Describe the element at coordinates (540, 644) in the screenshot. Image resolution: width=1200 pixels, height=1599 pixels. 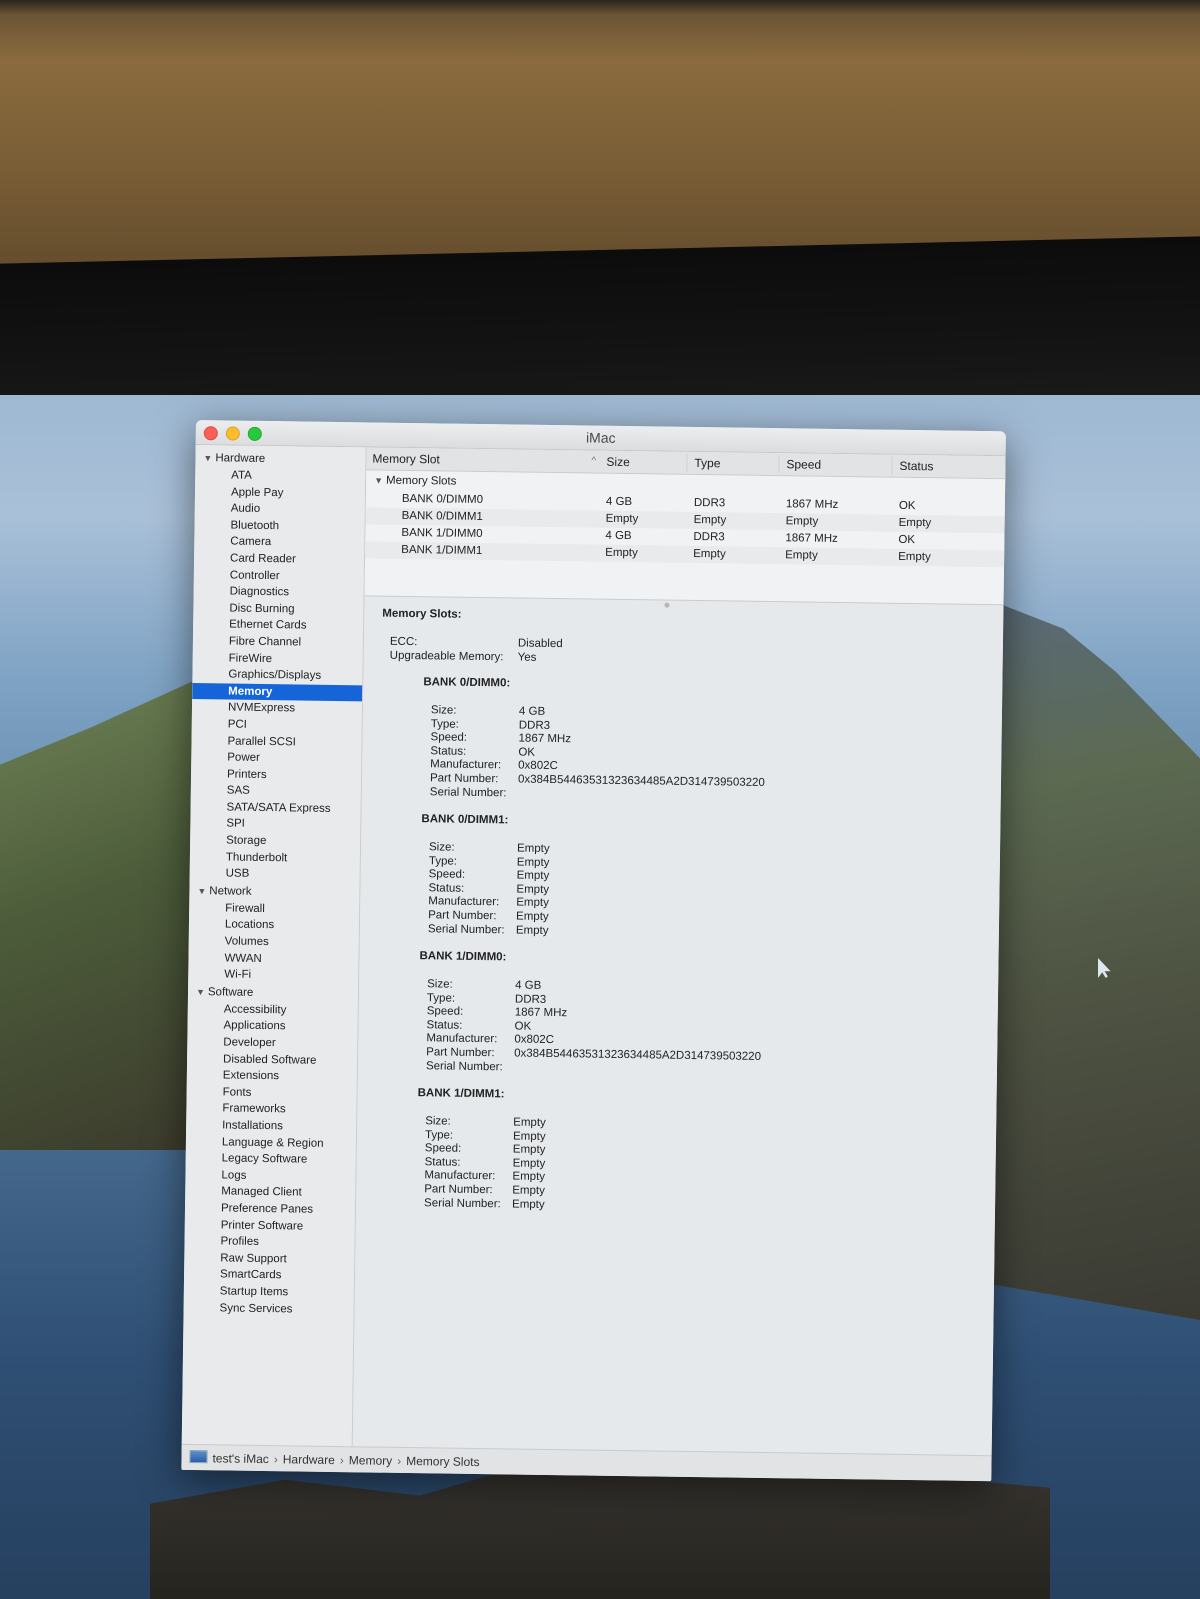
I see `ecc-value: Disabled` at that location.